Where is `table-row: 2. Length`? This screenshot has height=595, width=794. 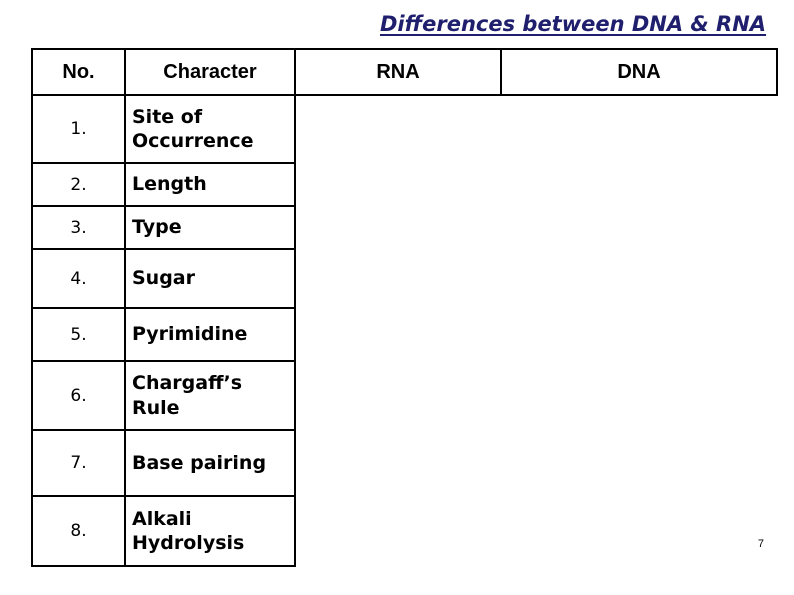
table-row: 2. Length is located at coordinates (404, 185).